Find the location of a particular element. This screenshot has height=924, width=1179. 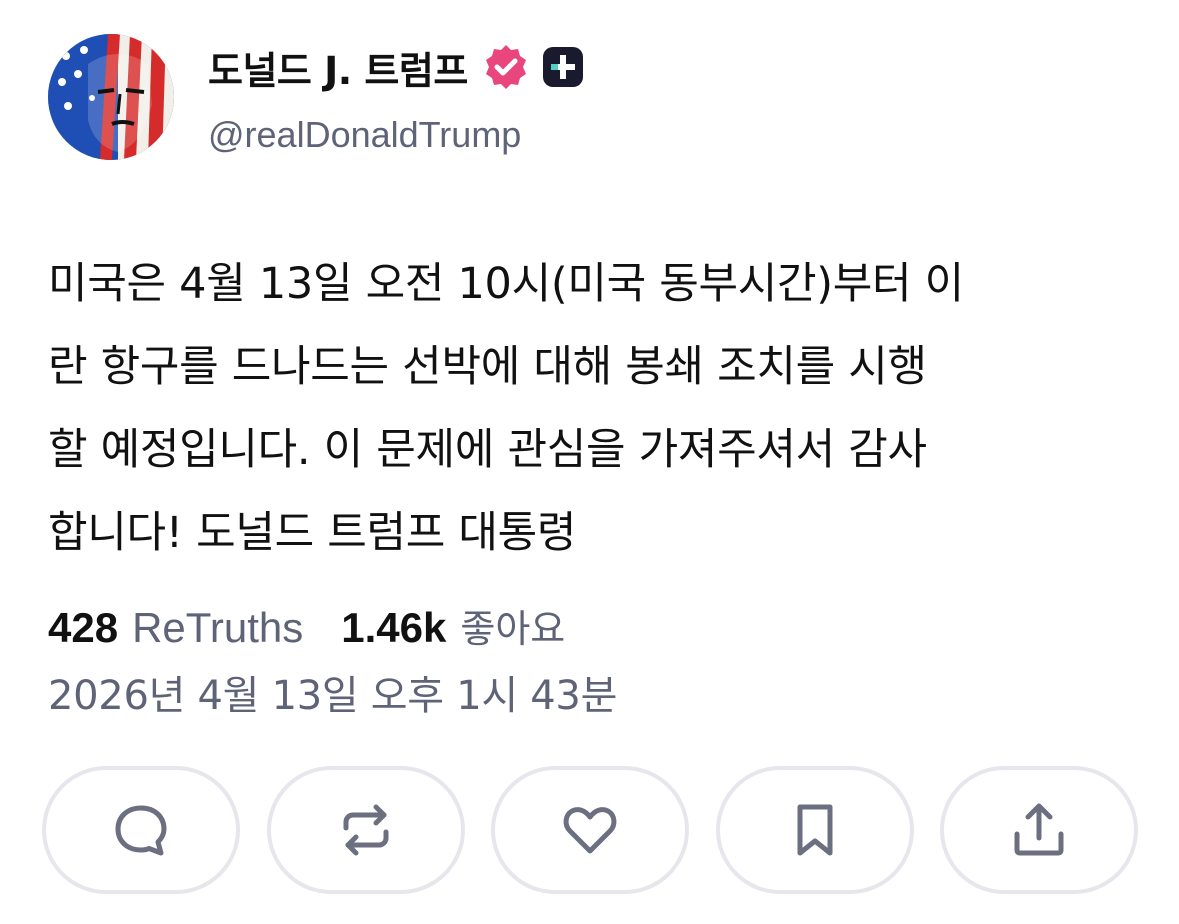

share-button is located at coordinates (1039, 830).